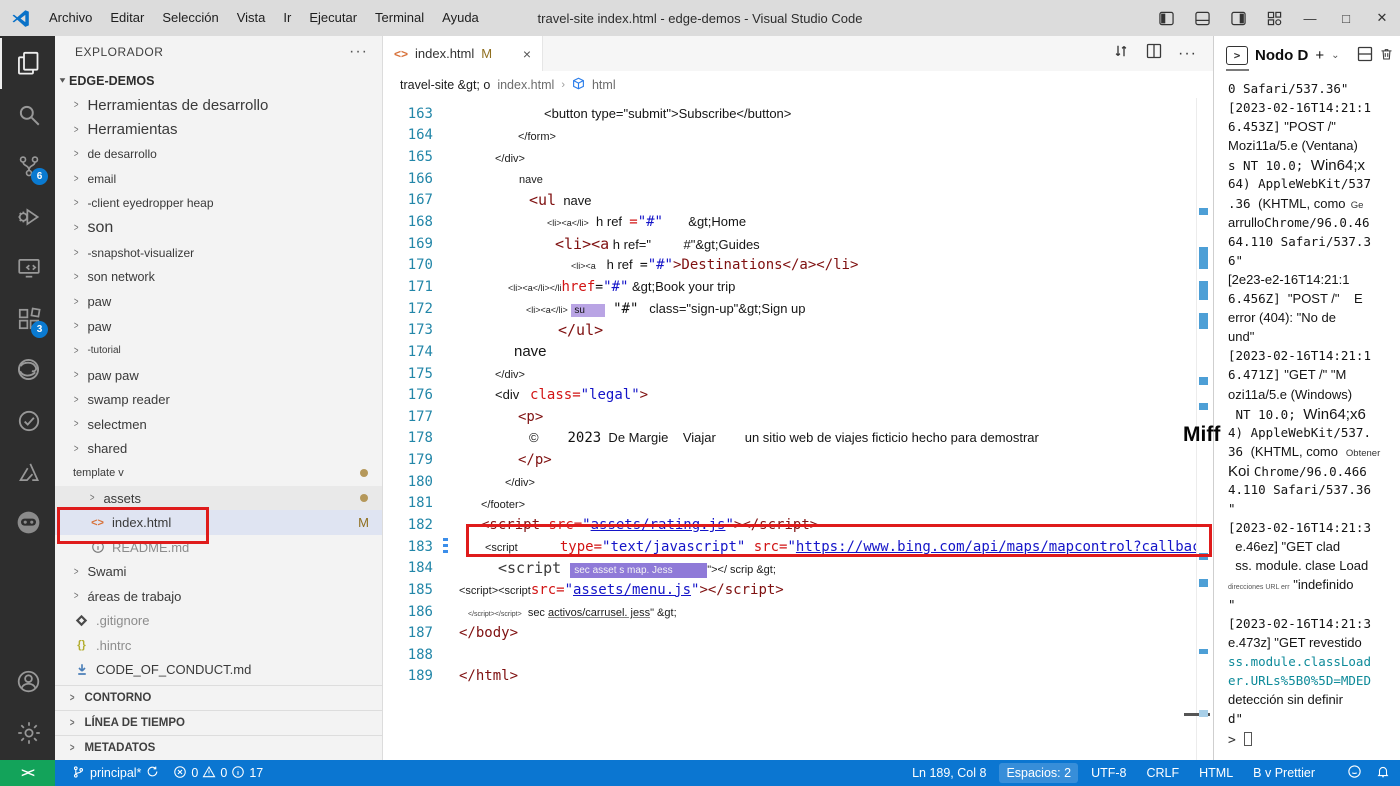 The width and height of the screenshot is (1400, 786). I want to click on folder-item-selectmen: > selectmen, so click(218, 424).